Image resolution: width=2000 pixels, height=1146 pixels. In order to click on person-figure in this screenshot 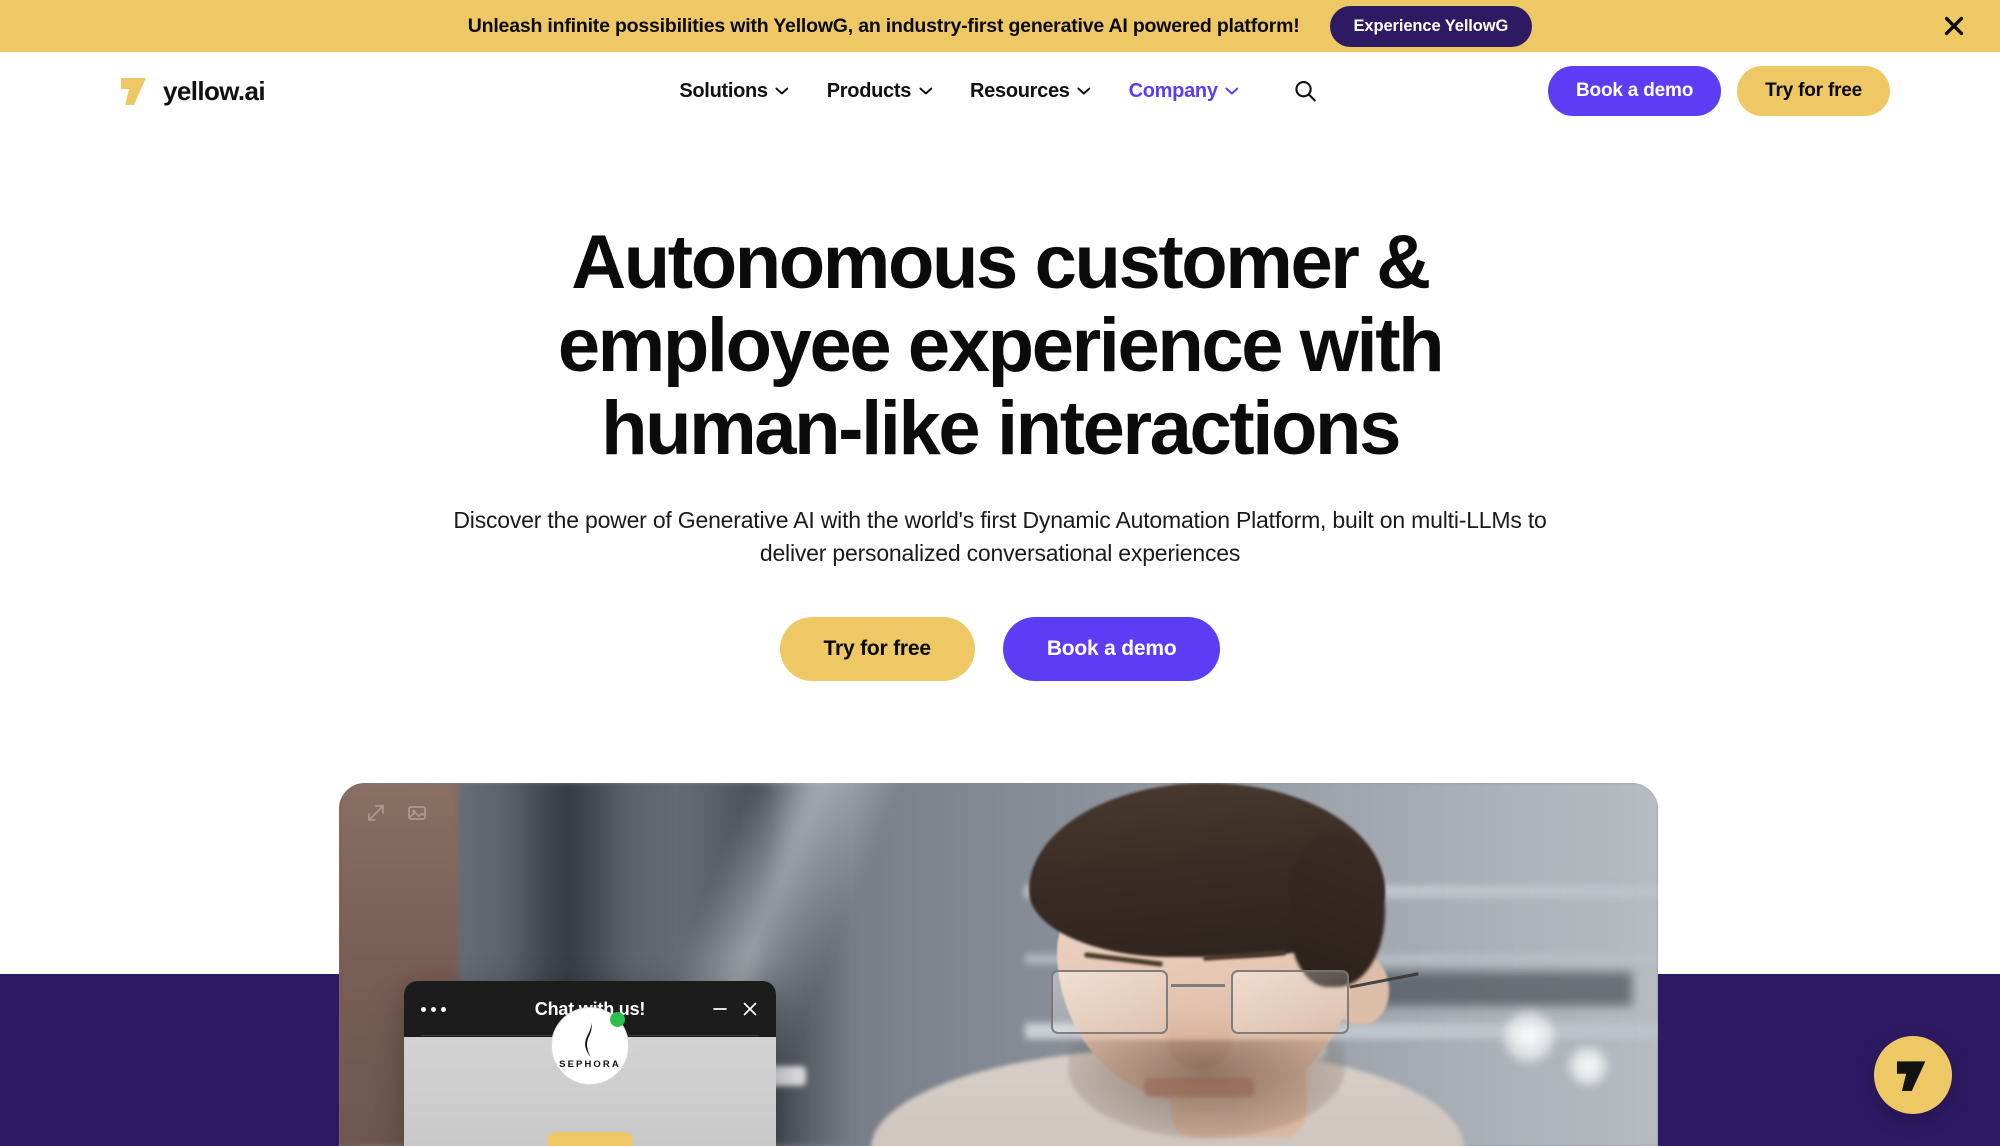, I will do `click(1167, 964)`.